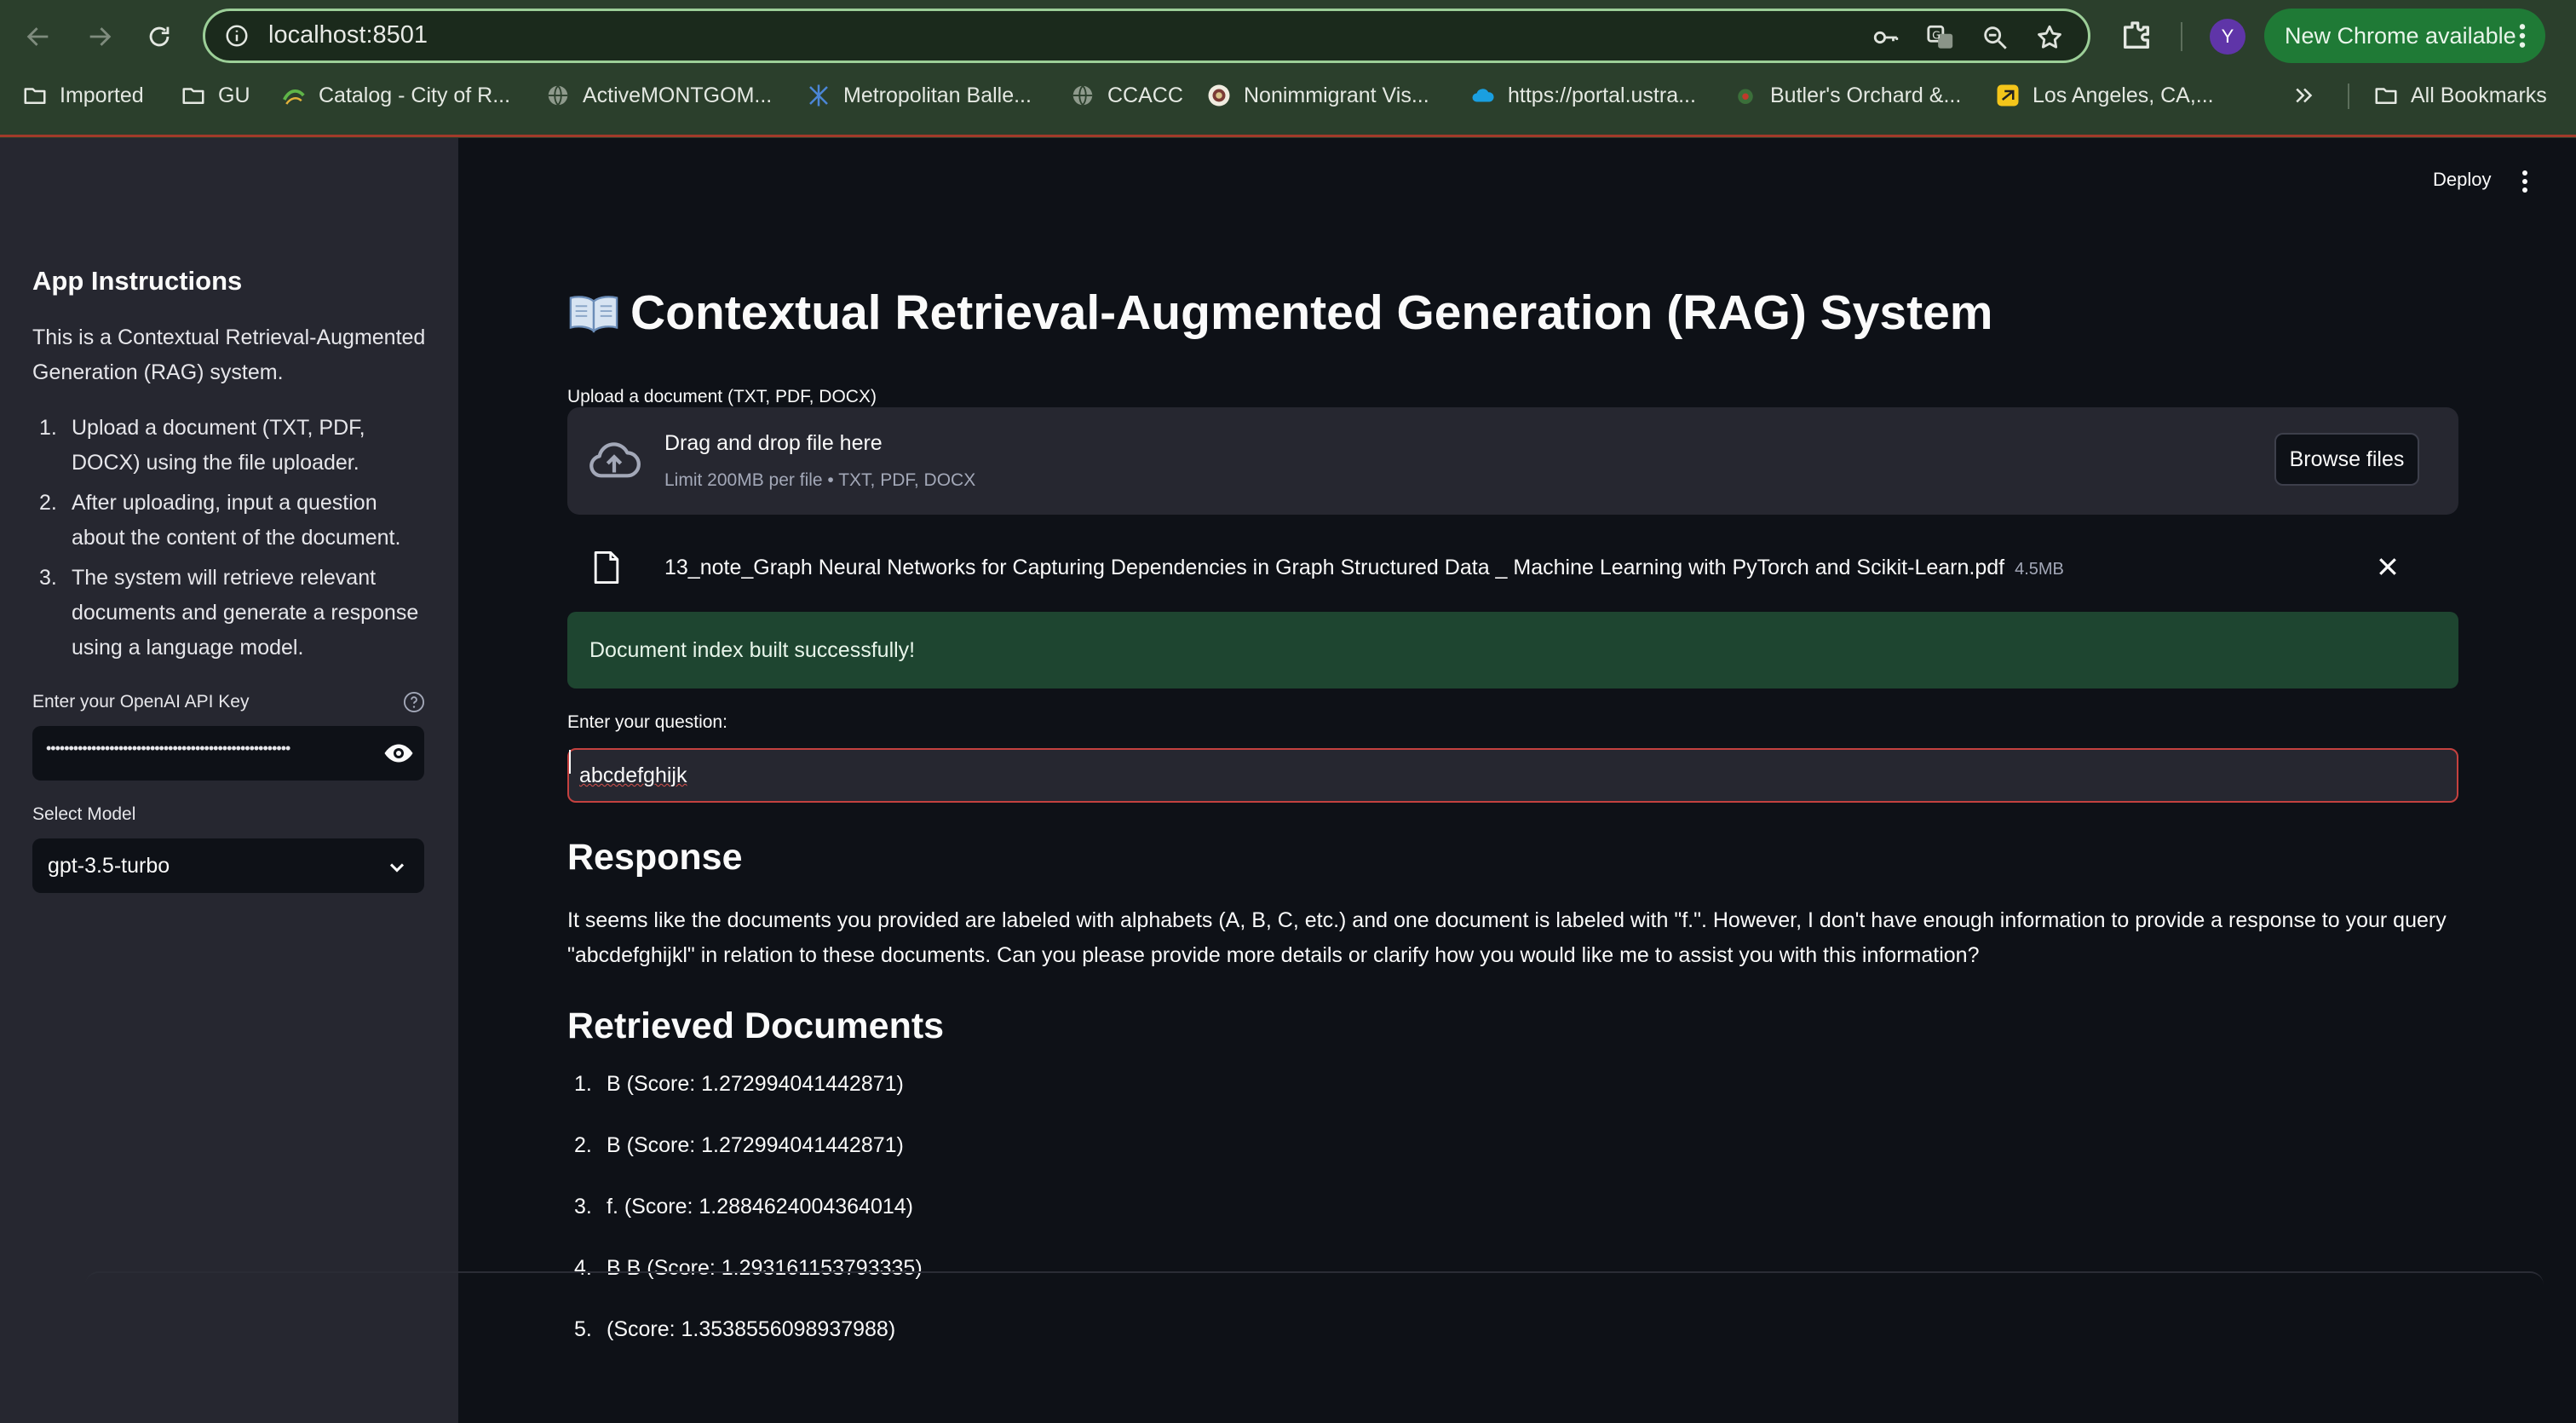  I want to click on deploy-button: Deploy, so click(2462, 180).